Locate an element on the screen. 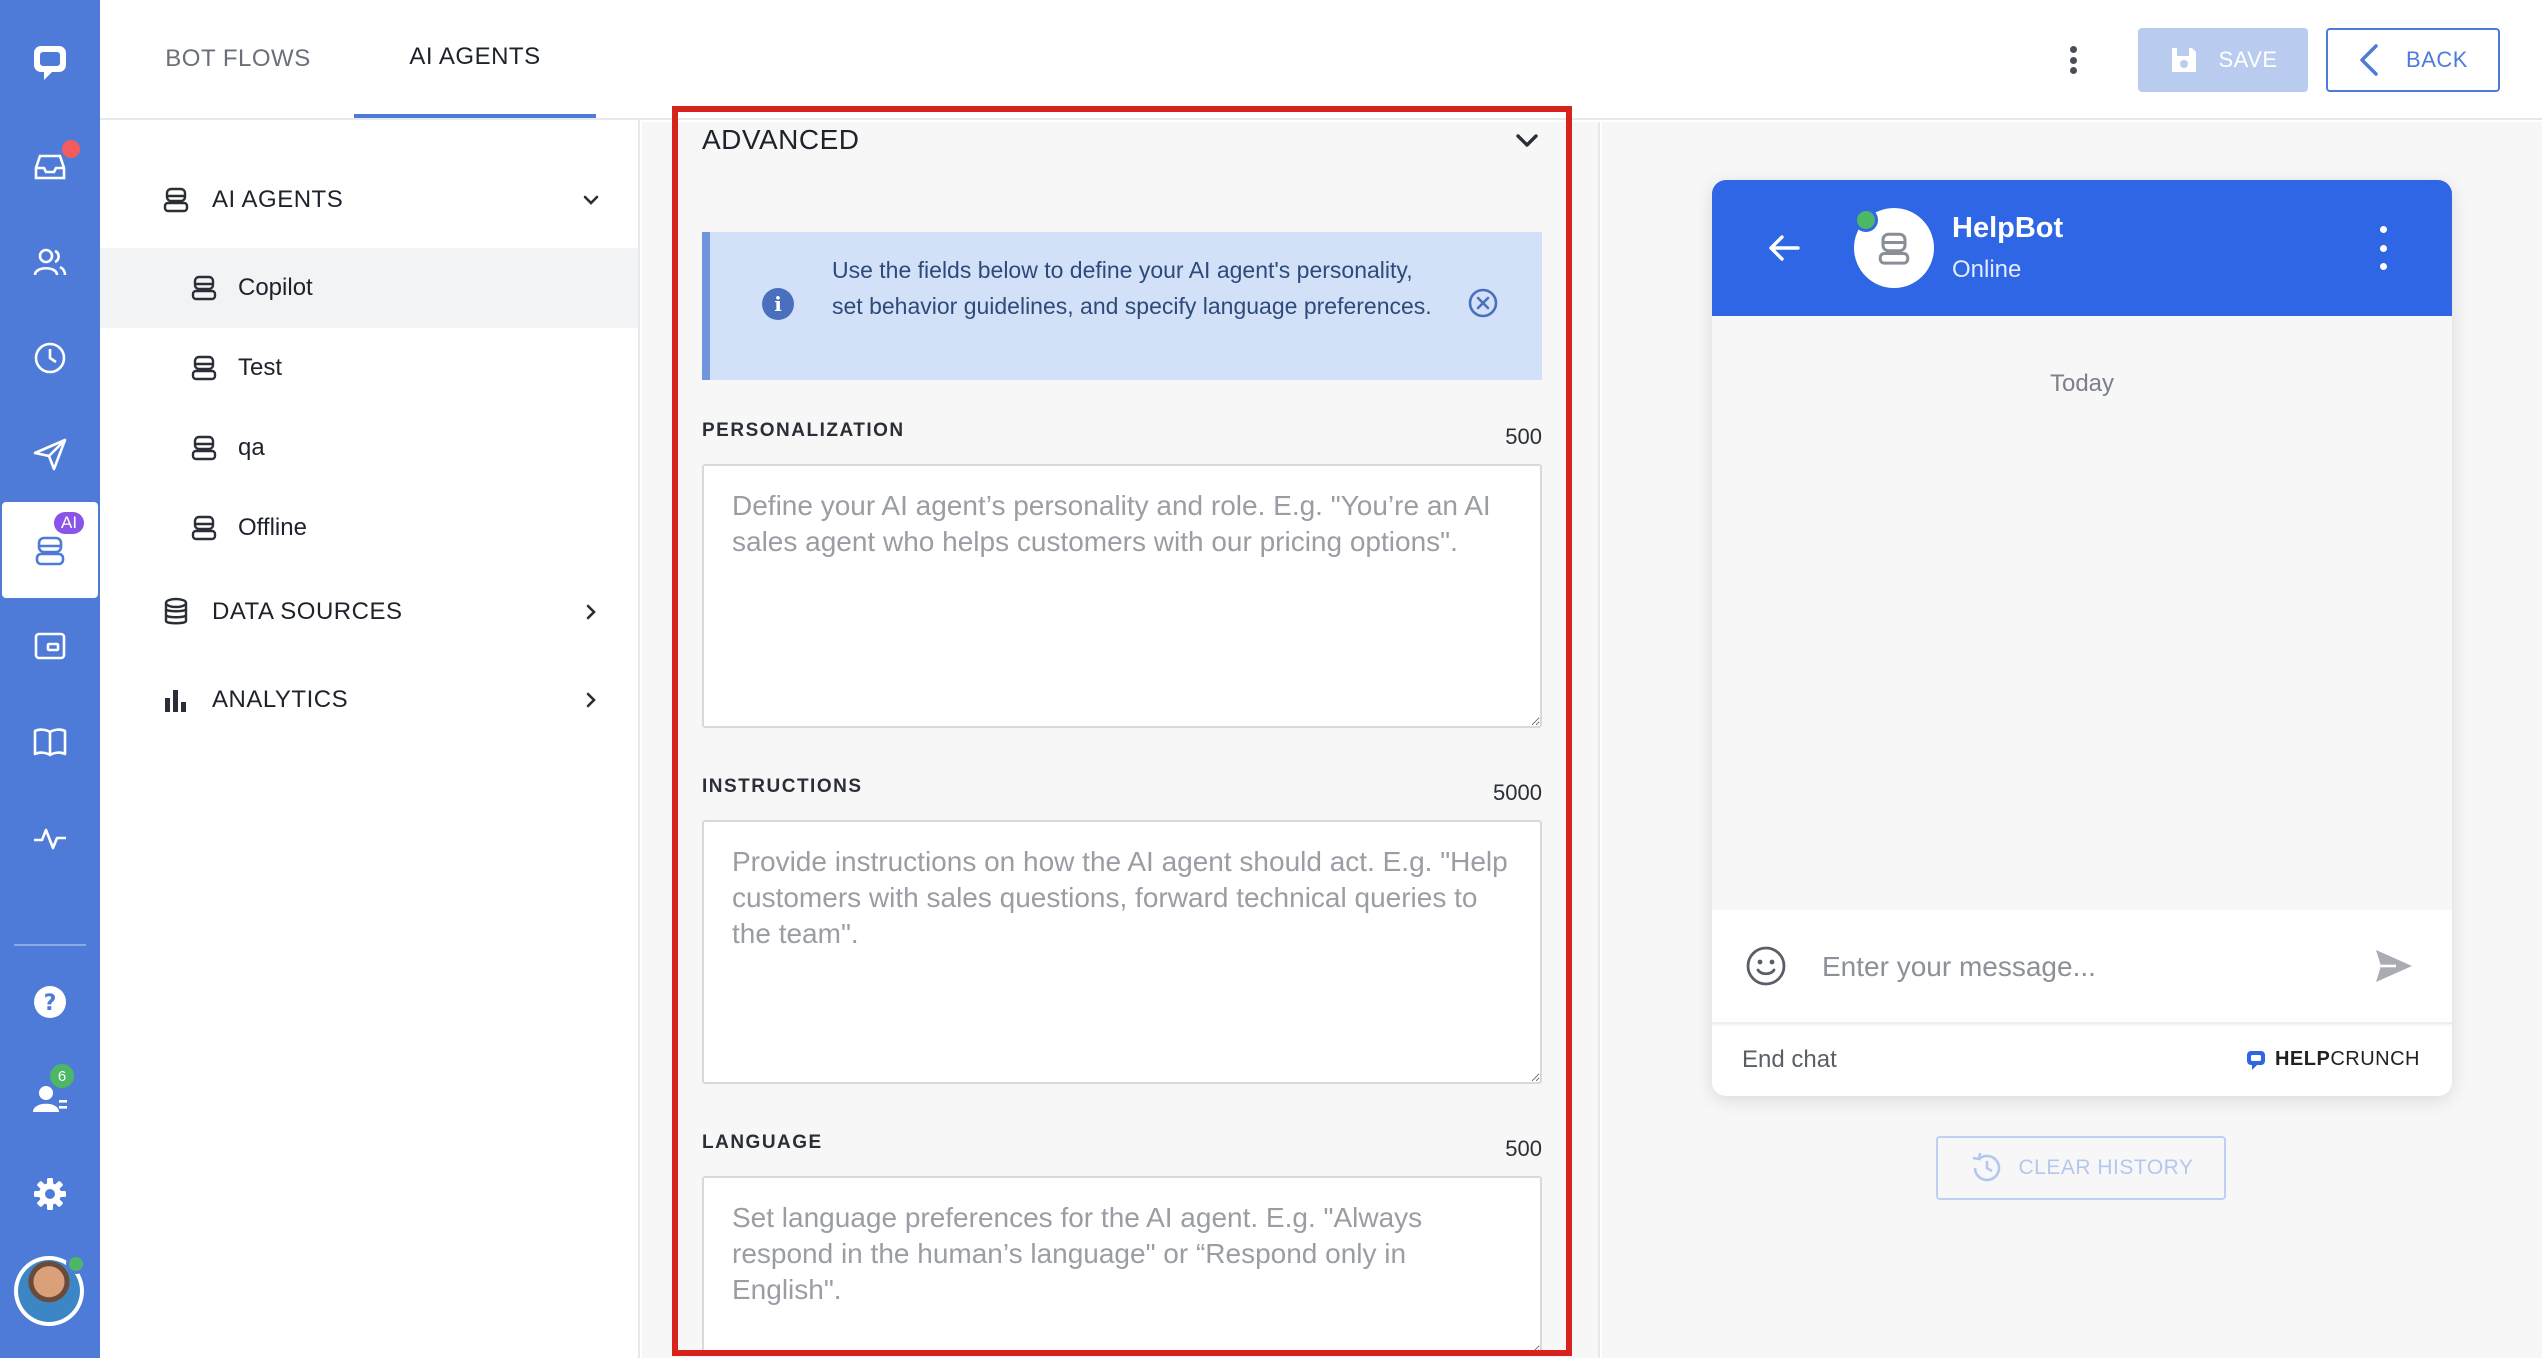  save-label: SAVE is located at coordinates (2248, 59).